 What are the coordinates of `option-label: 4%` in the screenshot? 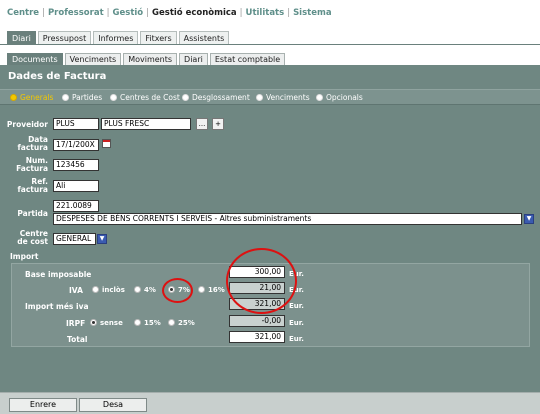 It's located at (150, 290).